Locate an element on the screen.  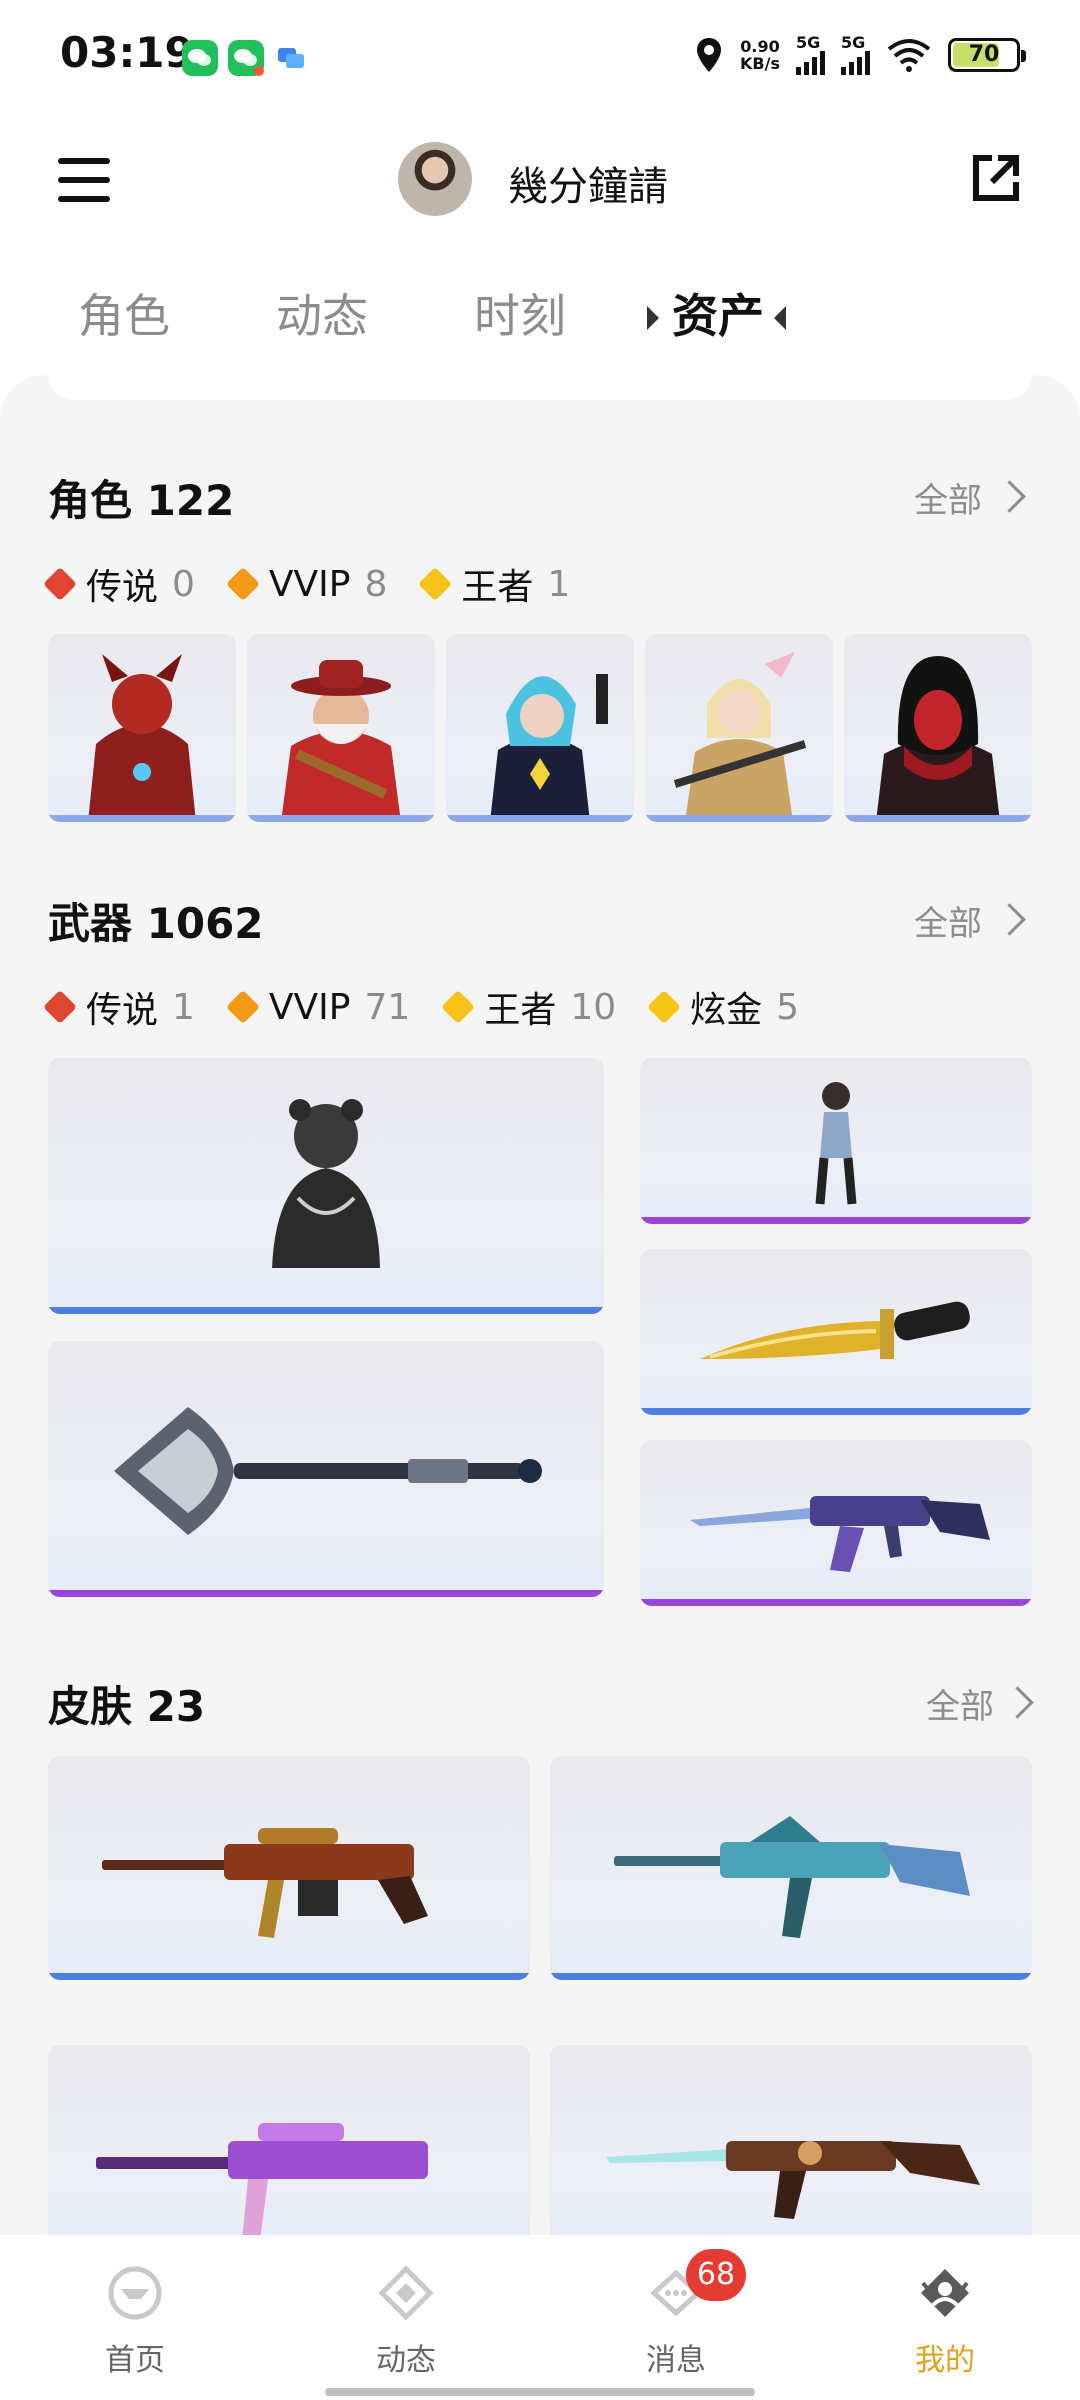
nav-feed-label: 动态 is located at coordinates (406, 2360).